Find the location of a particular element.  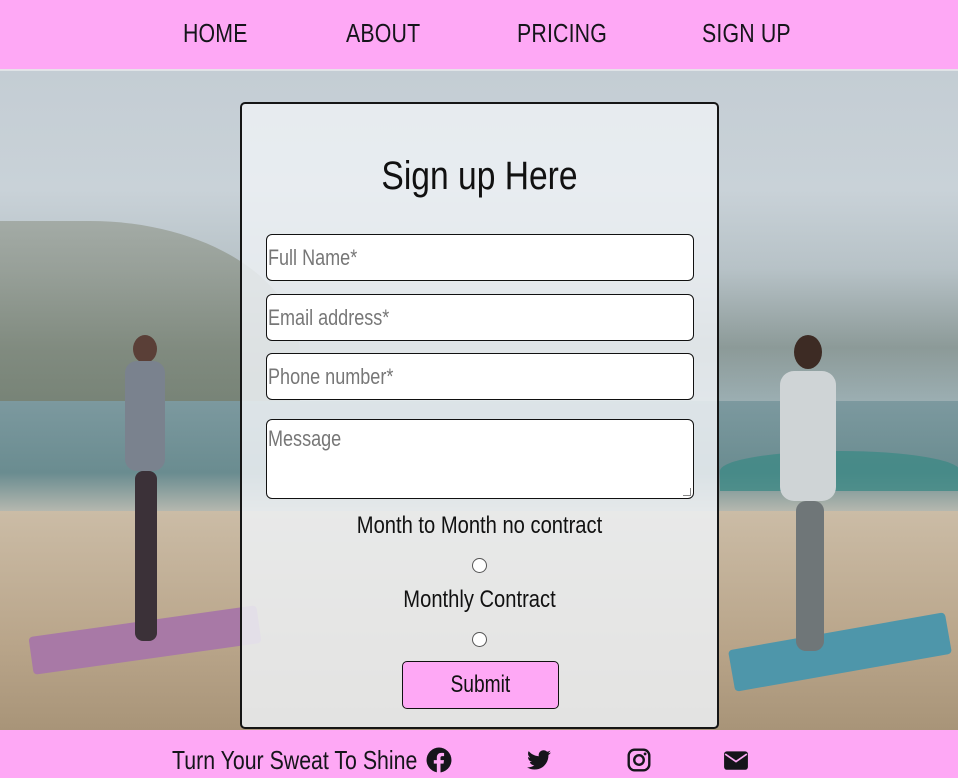

message-textarea: Message is located at coordinates (480, 459).